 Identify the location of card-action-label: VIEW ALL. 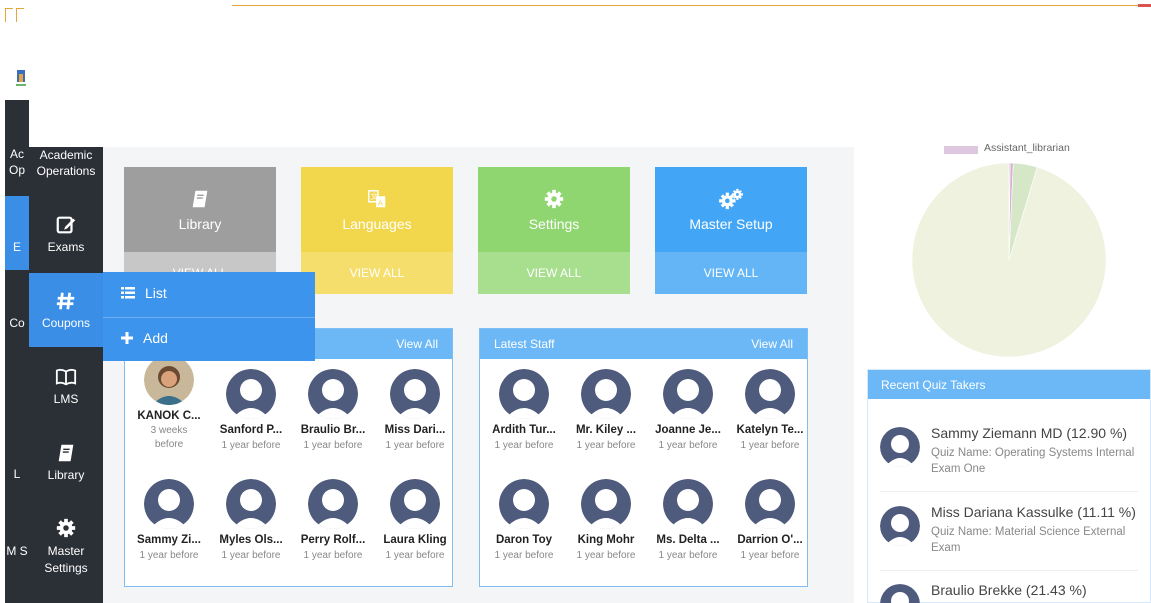
(377, 273).